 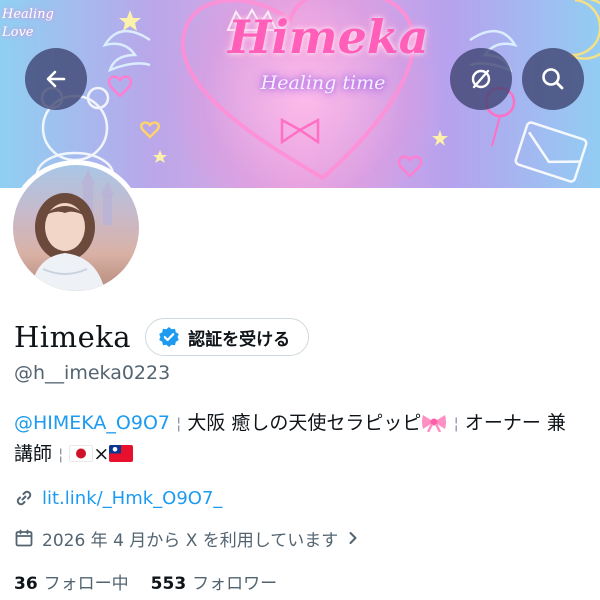 I want to click on following-label: フォロー中, so click(x=86, y=583).